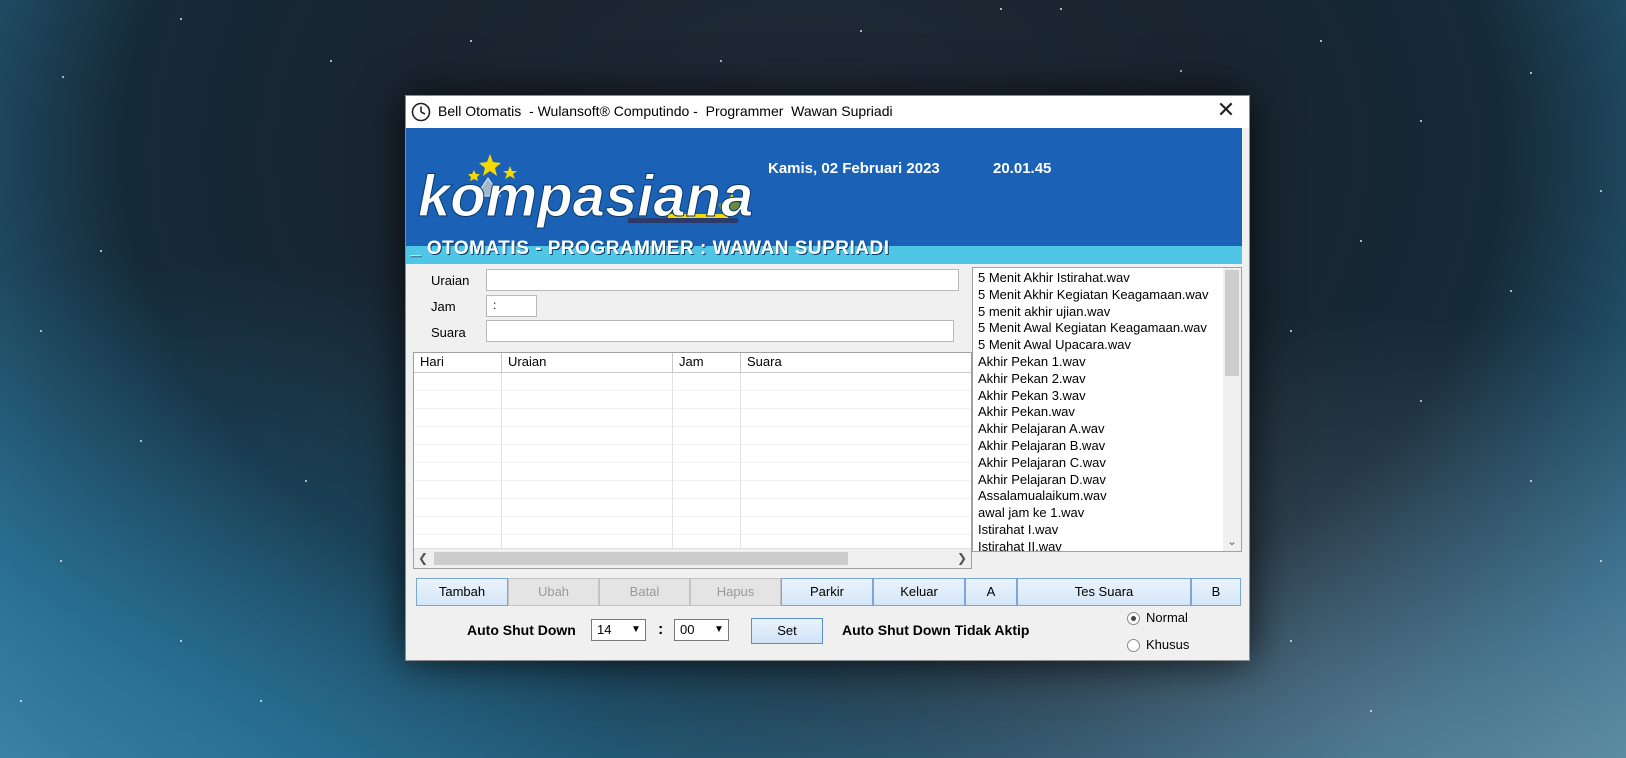  Describe the element at coordinates (423, 558) in the screenshot. I see `scroll-left-icon: ❮` at that location.